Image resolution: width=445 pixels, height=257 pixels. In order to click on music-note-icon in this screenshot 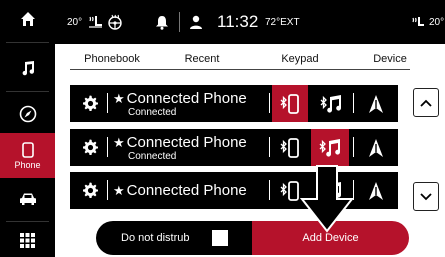, I will do `click(28, 68)`.